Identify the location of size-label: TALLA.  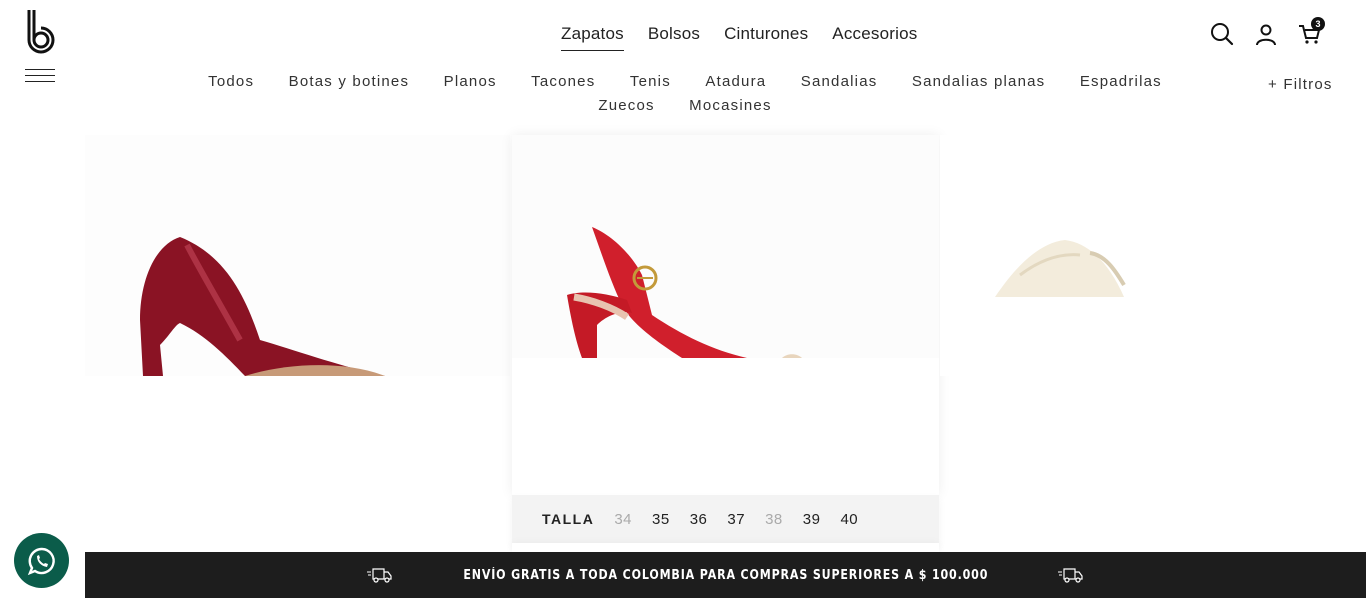
(568, 519).